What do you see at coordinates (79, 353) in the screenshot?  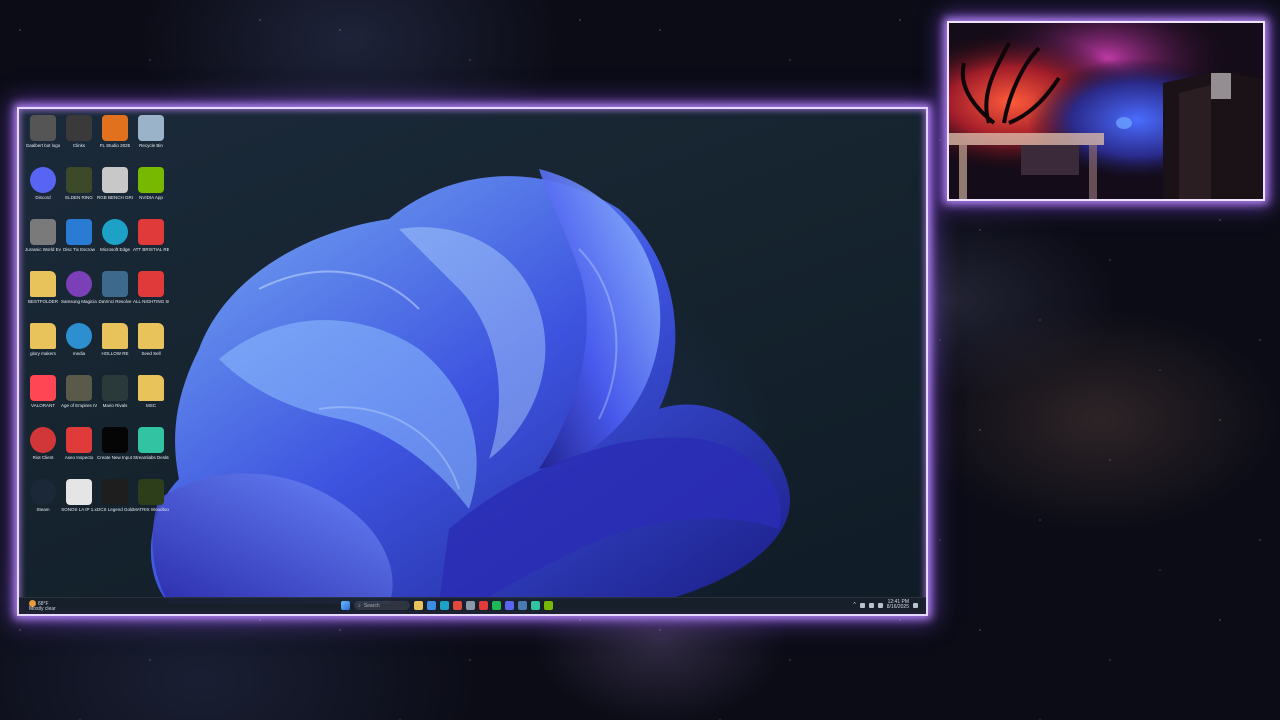 I see `desktop-icon-label: media` at bounding box center [79, 353].